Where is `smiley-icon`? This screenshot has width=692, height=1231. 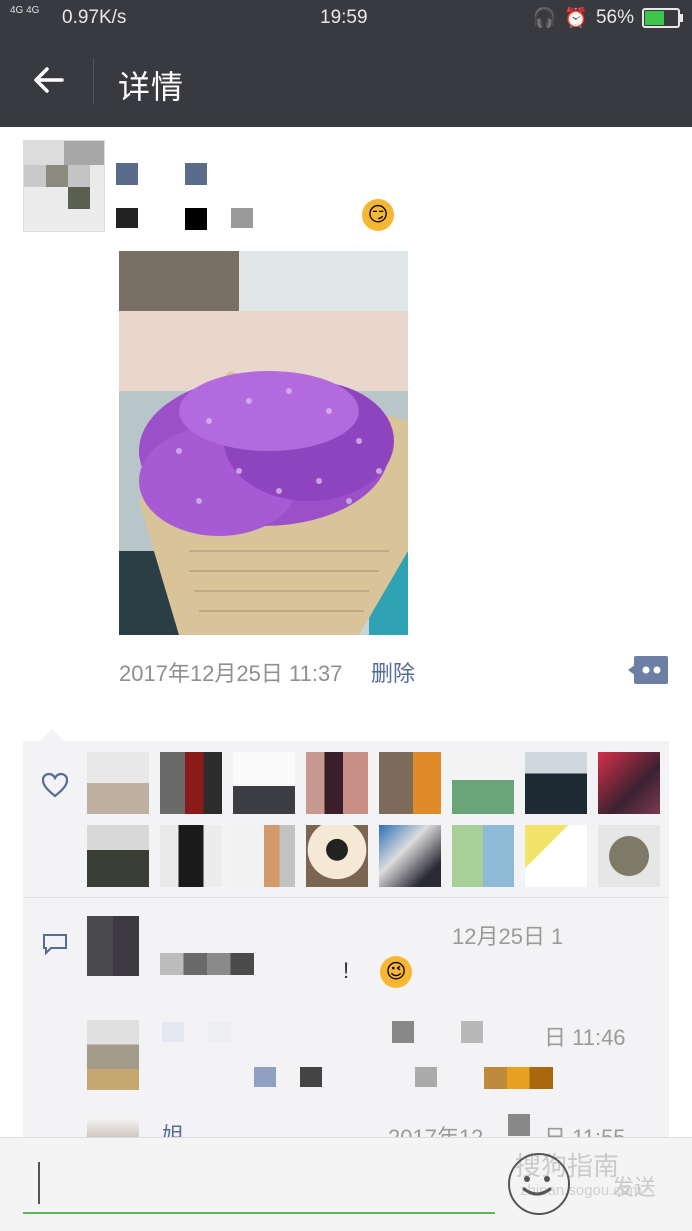 smiley-icon is located at coordinates (537, 1186).